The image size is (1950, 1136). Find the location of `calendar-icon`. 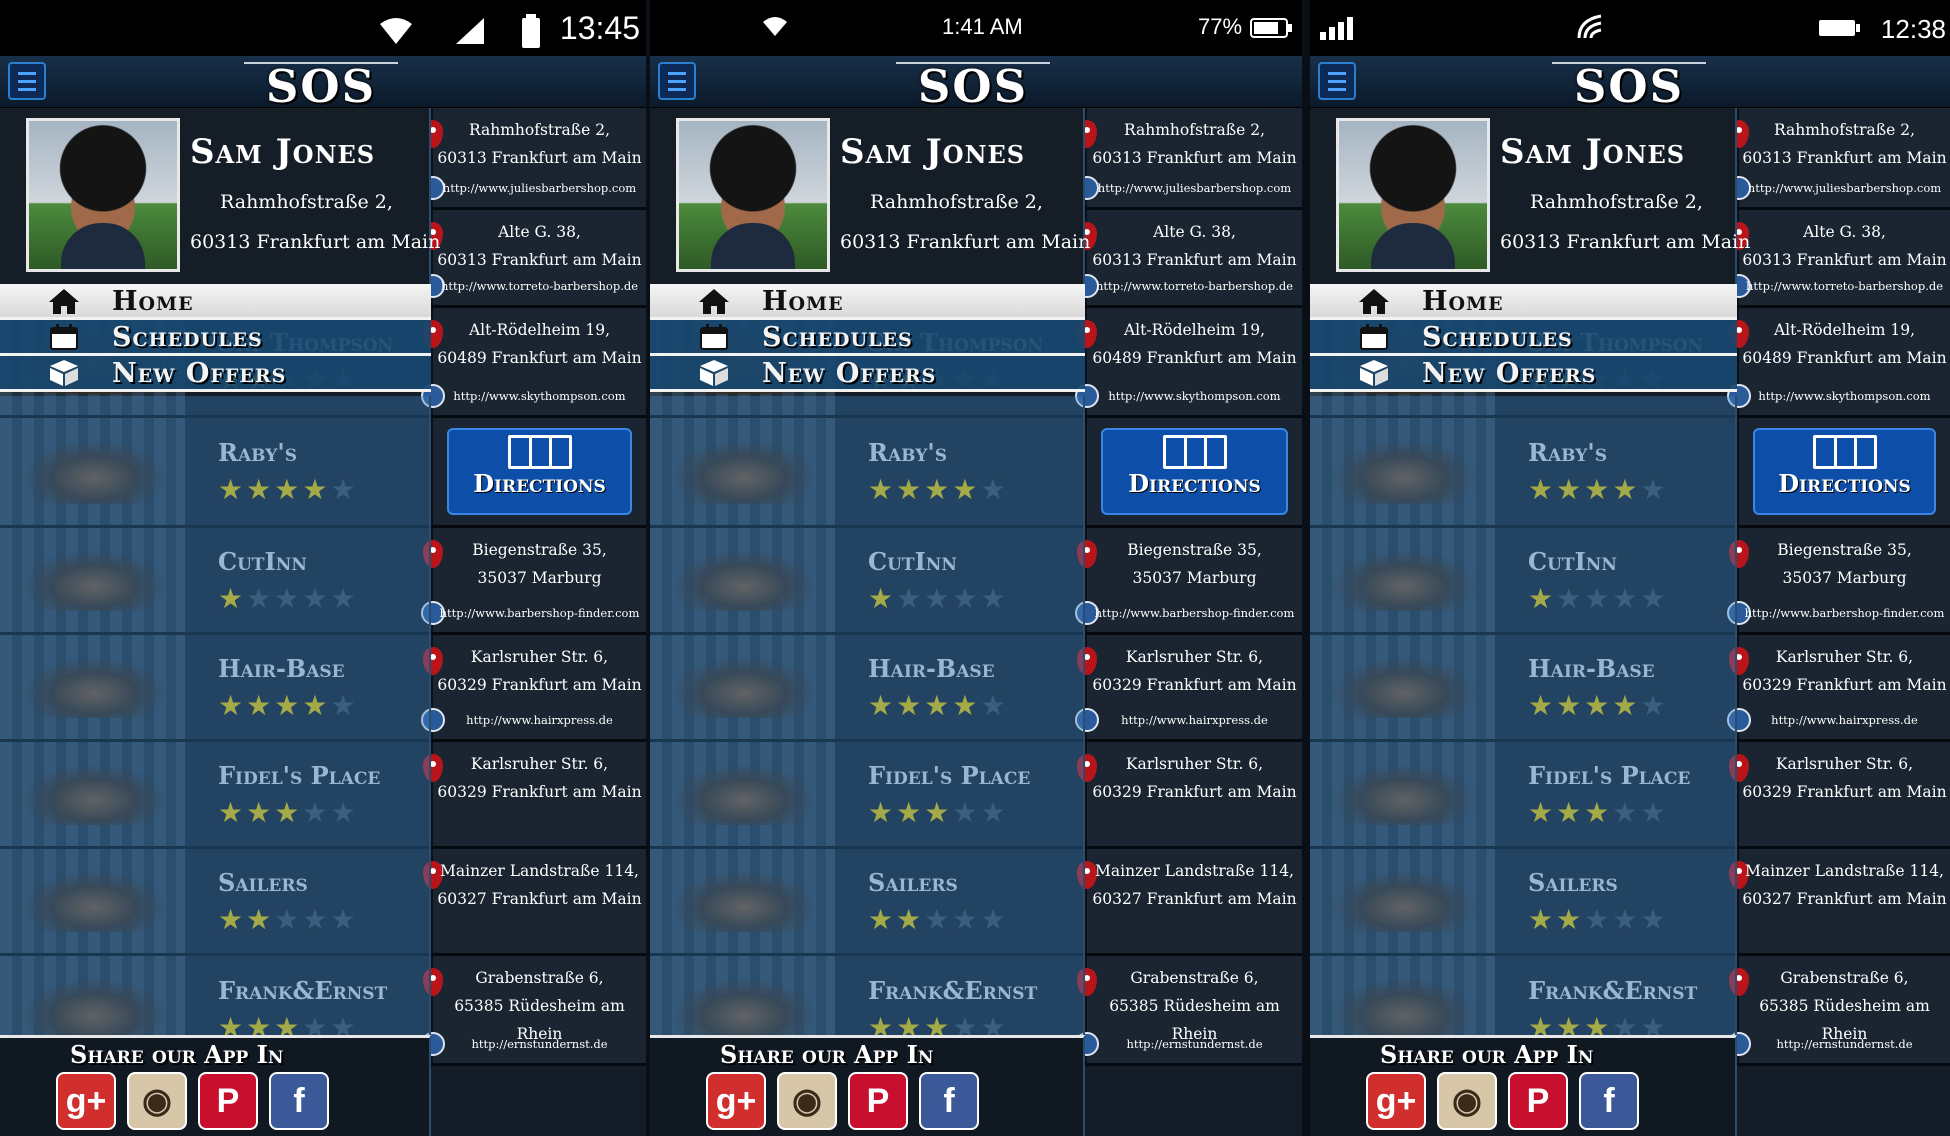

calendar-icon is located at coordinates (1374, 337).